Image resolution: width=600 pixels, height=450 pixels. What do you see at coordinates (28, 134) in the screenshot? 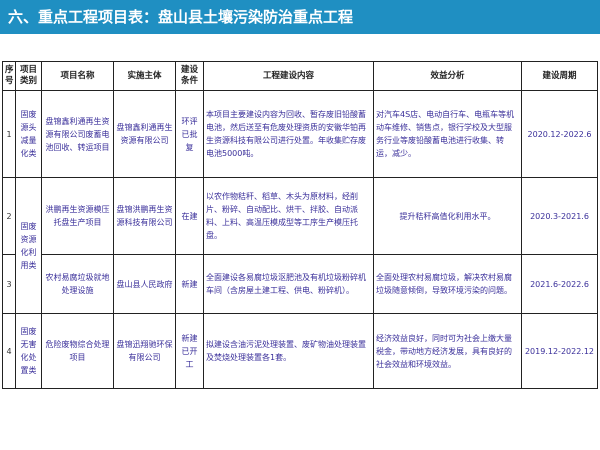
I see `row-category: 固废源头减量化类` at bounding box center [28, 134].